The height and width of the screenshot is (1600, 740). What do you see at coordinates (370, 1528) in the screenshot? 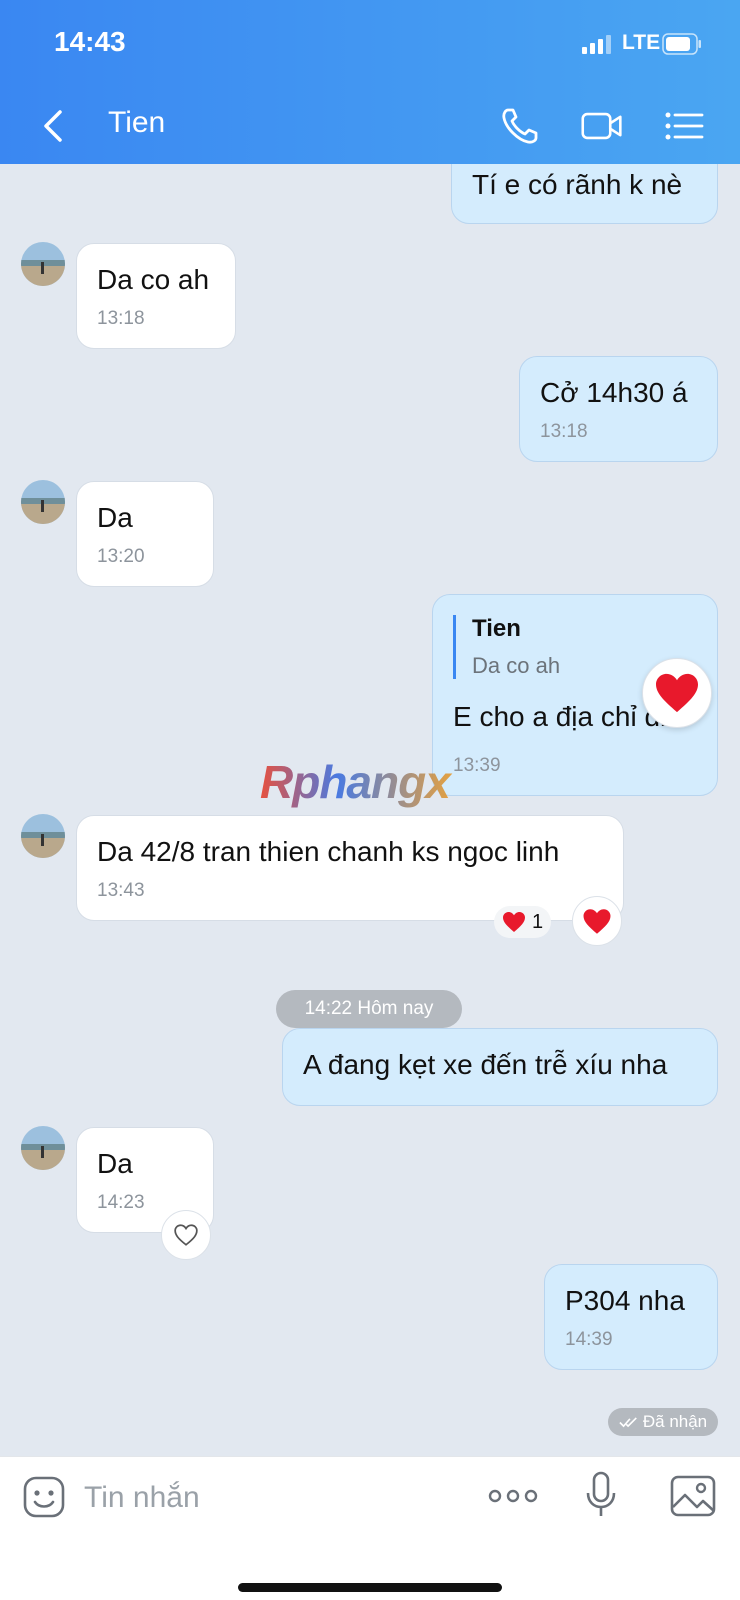
I see `message-composer` at bounding box center [370, 1528].